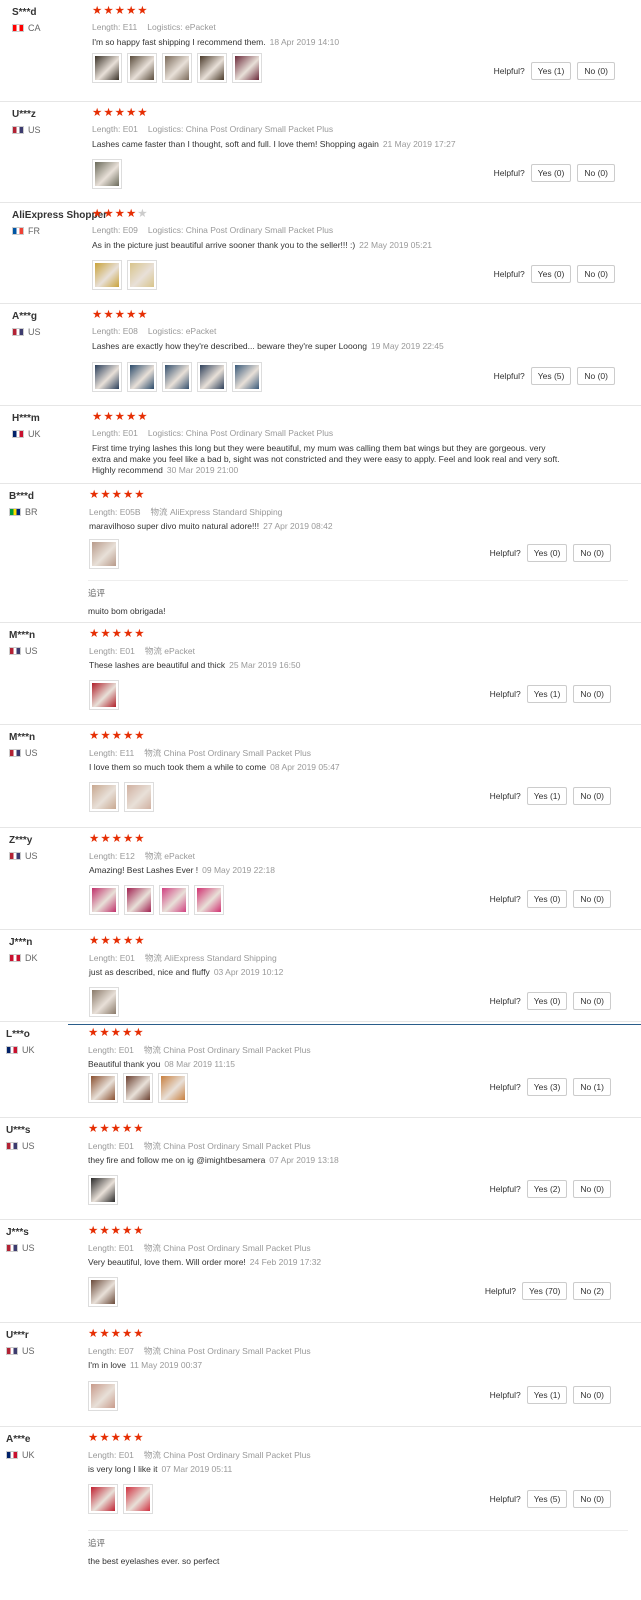 Image resolution: width=641 pixels, height=1600 pixels. Describe the element at coordinates (358, 1565) in the screenshot. I see `additional-feedback: 追评 the best eyelashes ever. so perfect` at that location.